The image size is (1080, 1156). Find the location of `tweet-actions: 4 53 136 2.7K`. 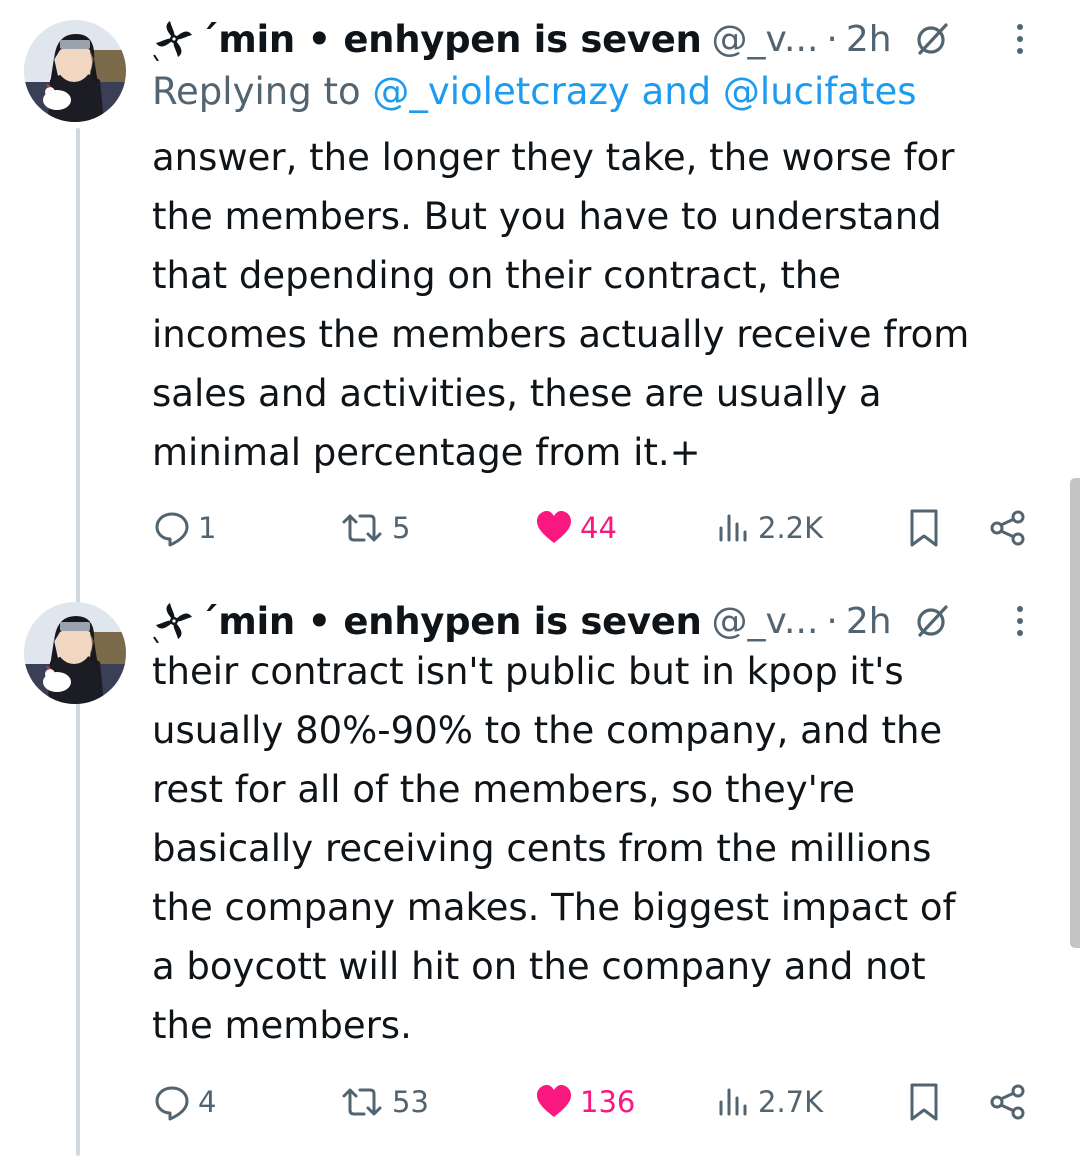

tweet-actions: 4 53 136 2.7K is located at coordinates (596, 1102).